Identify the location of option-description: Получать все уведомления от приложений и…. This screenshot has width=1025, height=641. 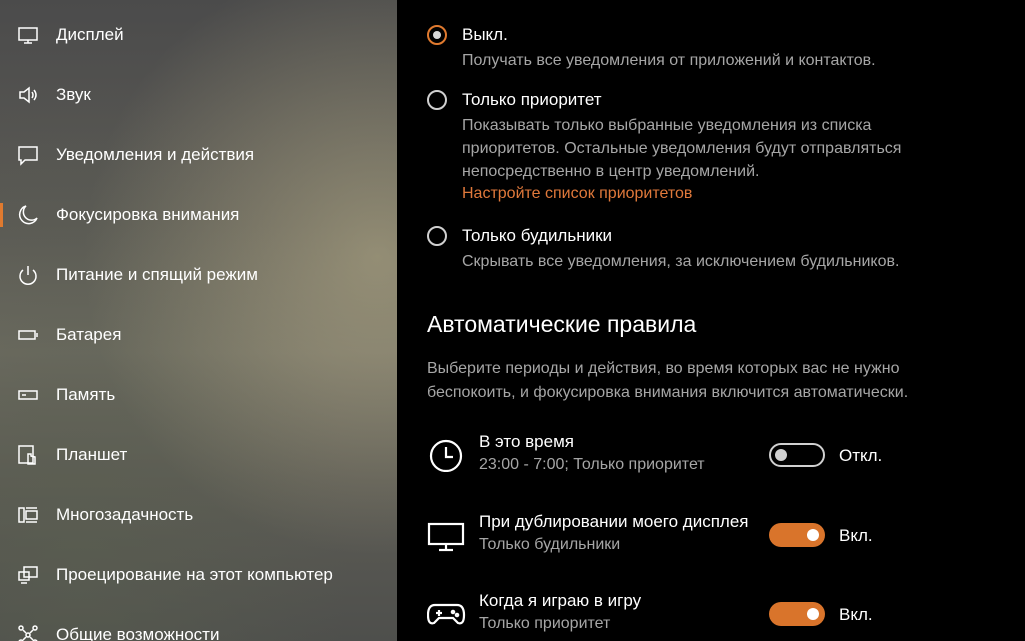
(669, 60).